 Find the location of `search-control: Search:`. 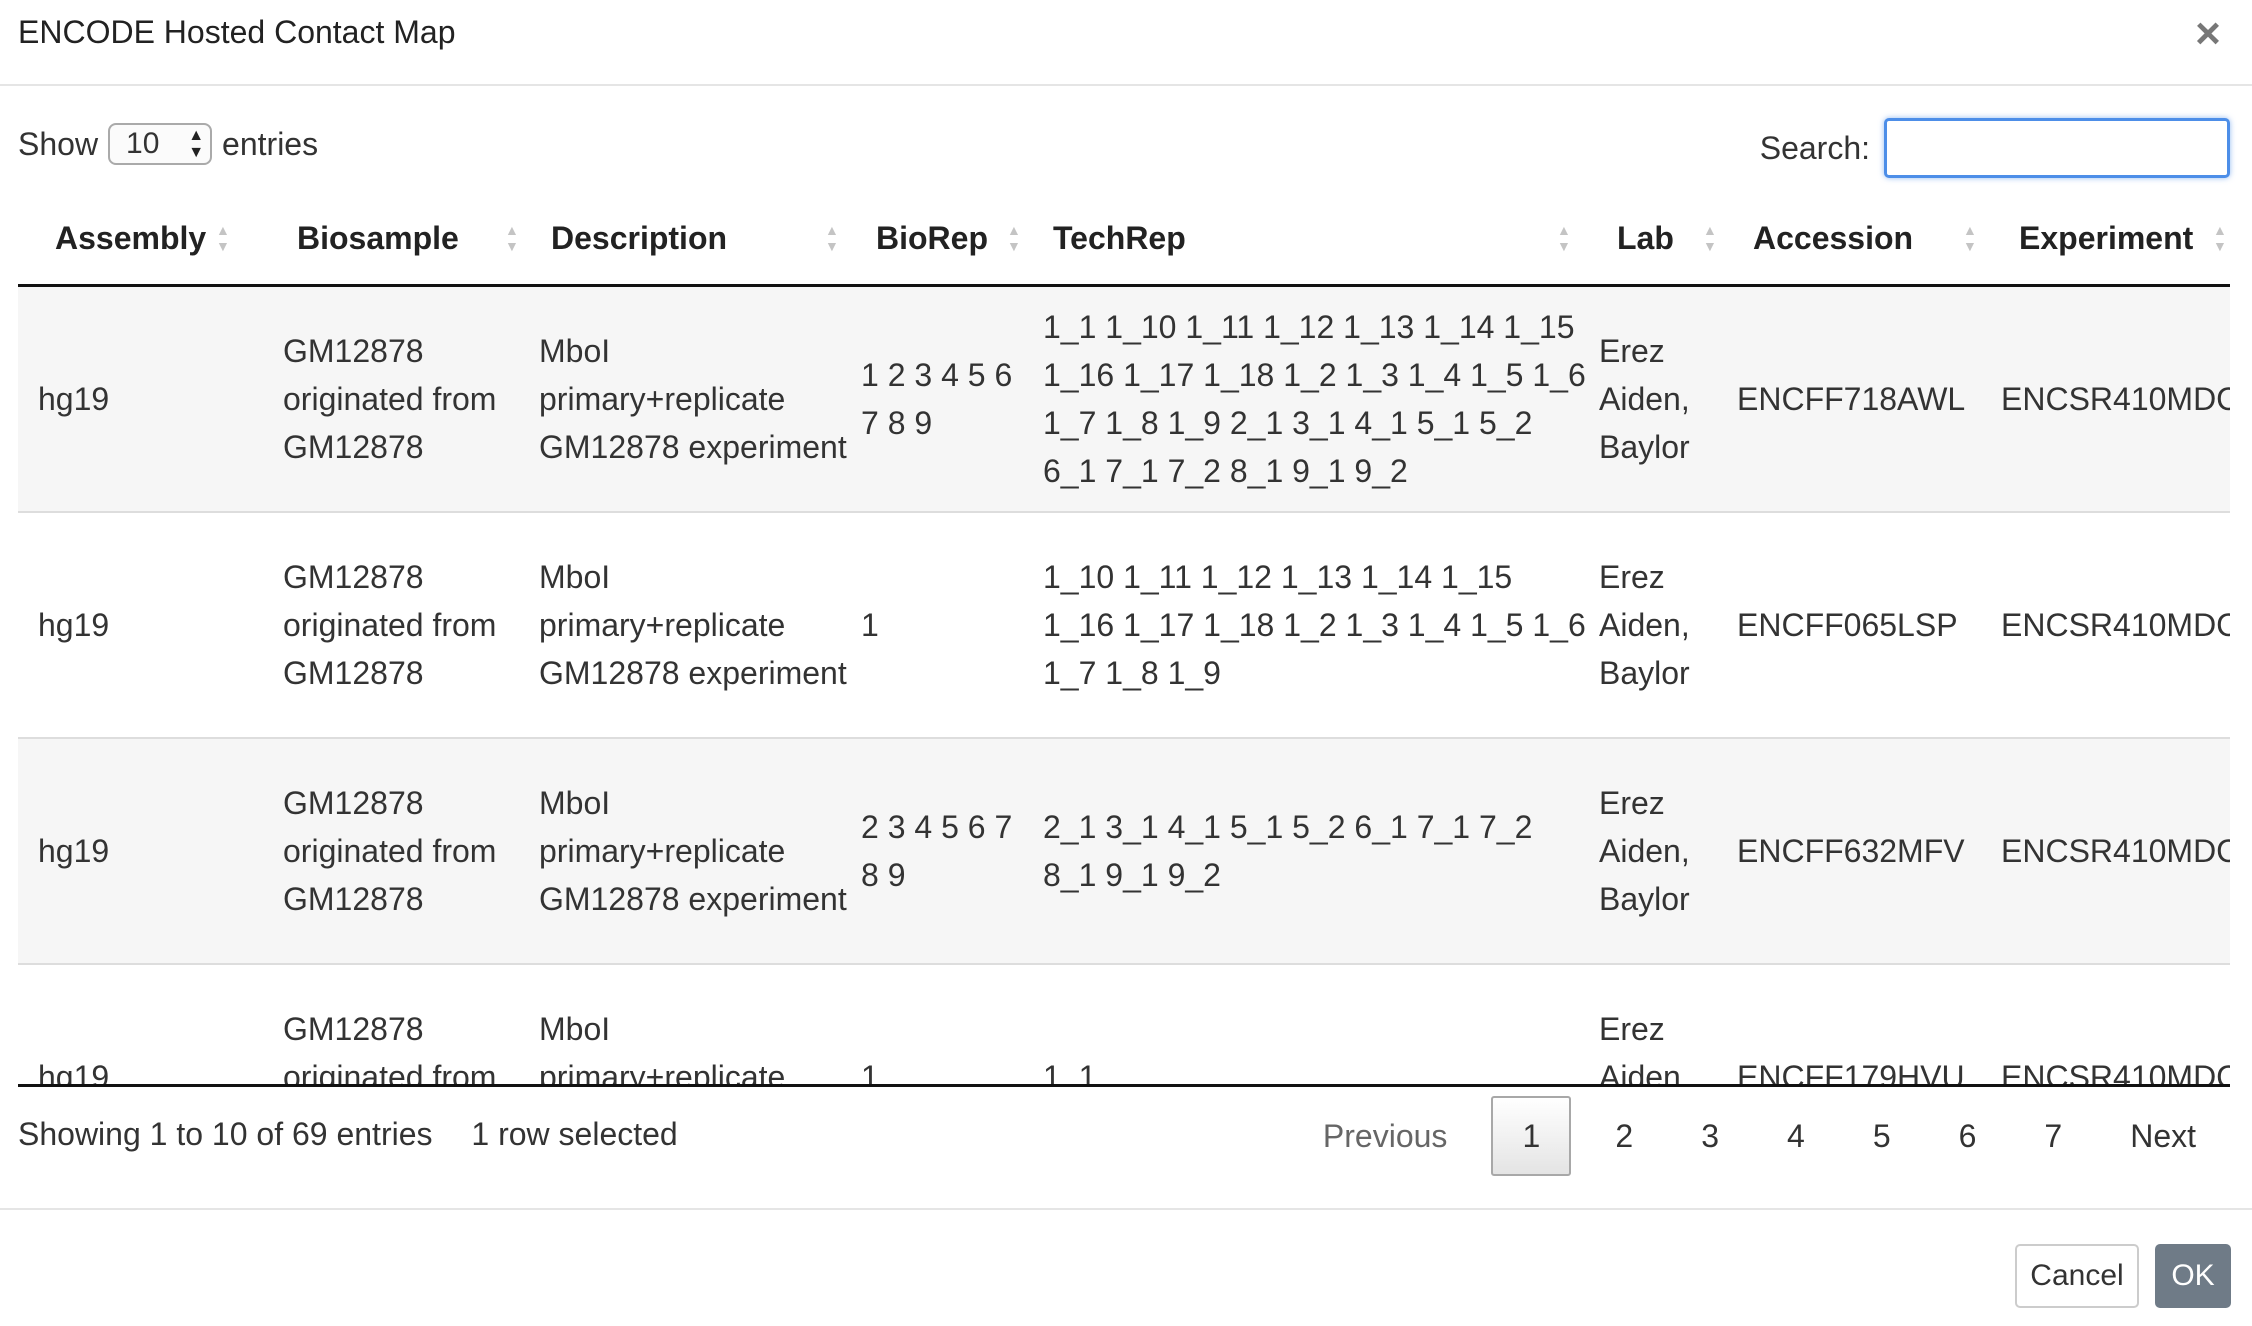

search-control: Search: is located at coordinates (1995, 148).